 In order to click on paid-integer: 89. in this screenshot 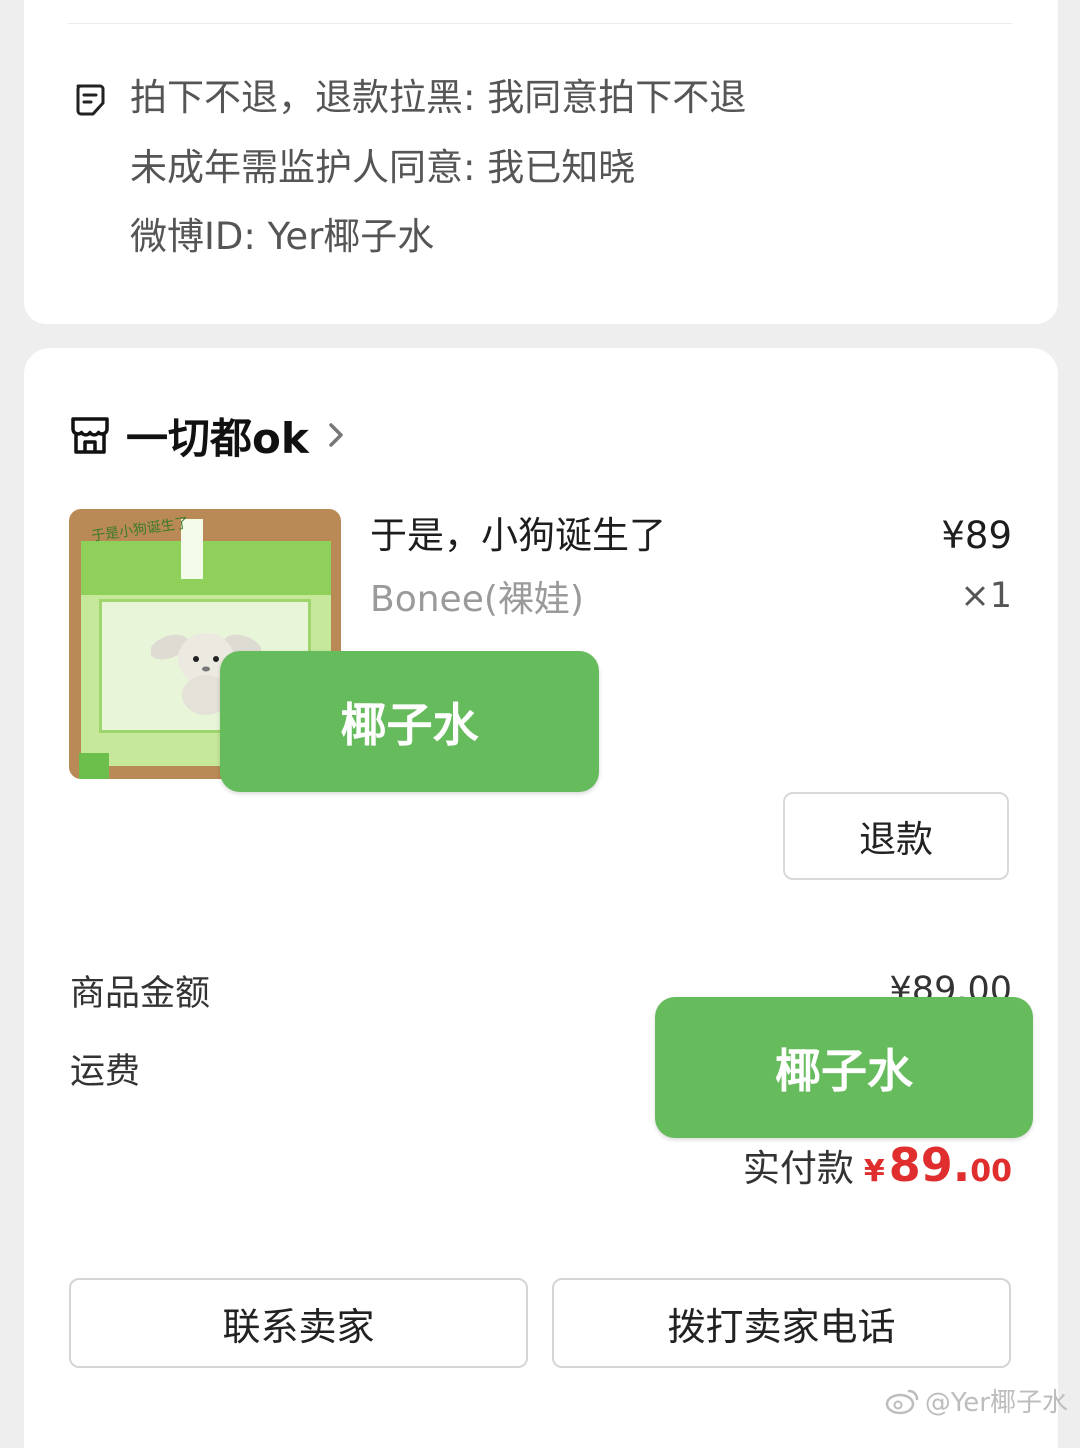, I will do `click(929, 1165)`.